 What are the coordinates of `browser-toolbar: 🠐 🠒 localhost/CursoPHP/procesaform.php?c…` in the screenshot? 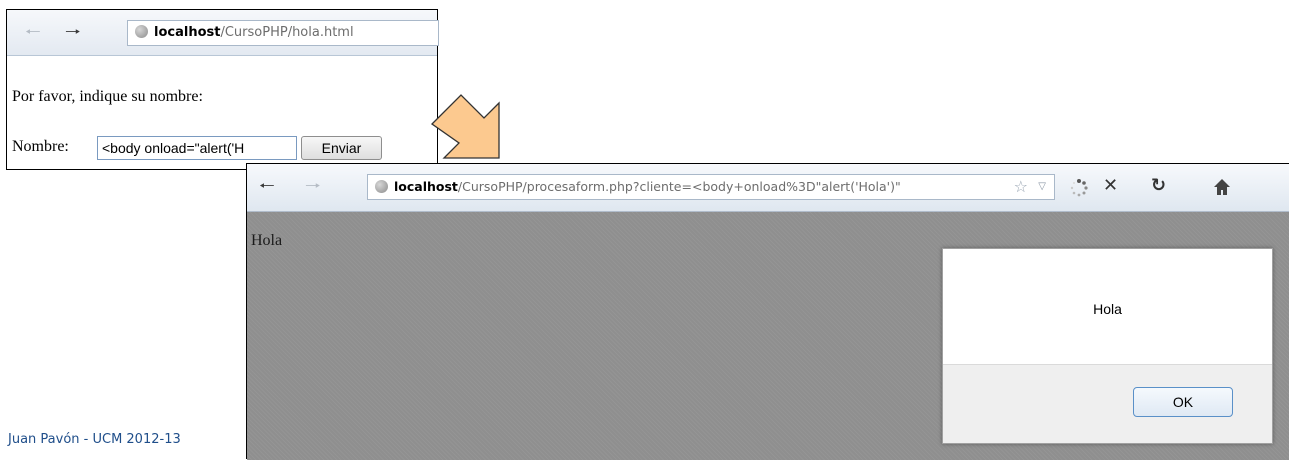 It's located at (768, 188).